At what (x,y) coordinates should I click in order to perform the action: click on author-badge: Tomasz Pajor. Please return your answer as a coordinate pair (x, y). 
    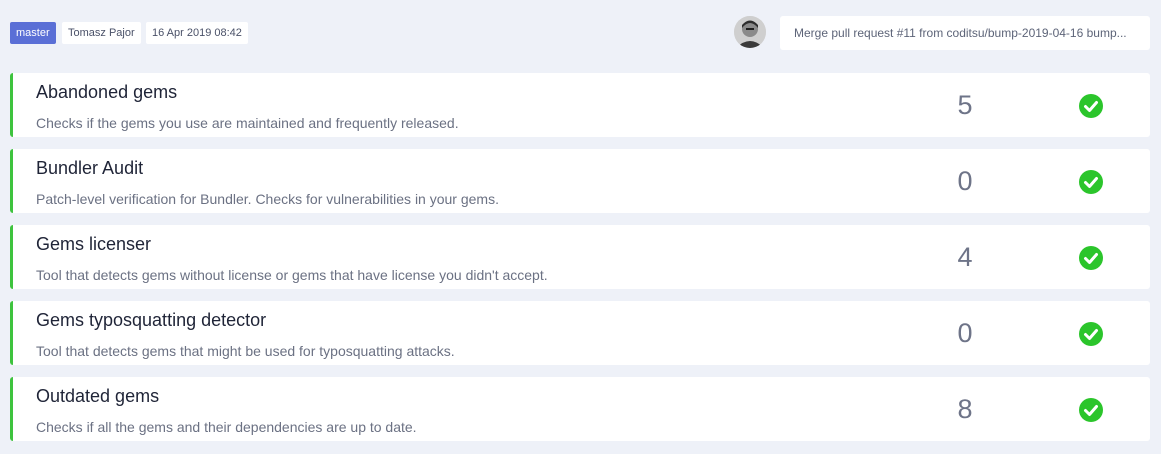
    Looking at the image, I should click on (101, 33).